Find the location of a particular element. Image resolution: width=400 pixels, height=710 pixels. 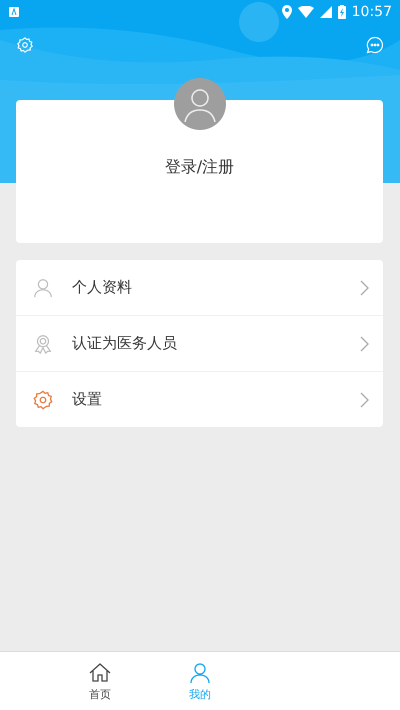

menu-item: 设置 is located at coordinates (199, 399).